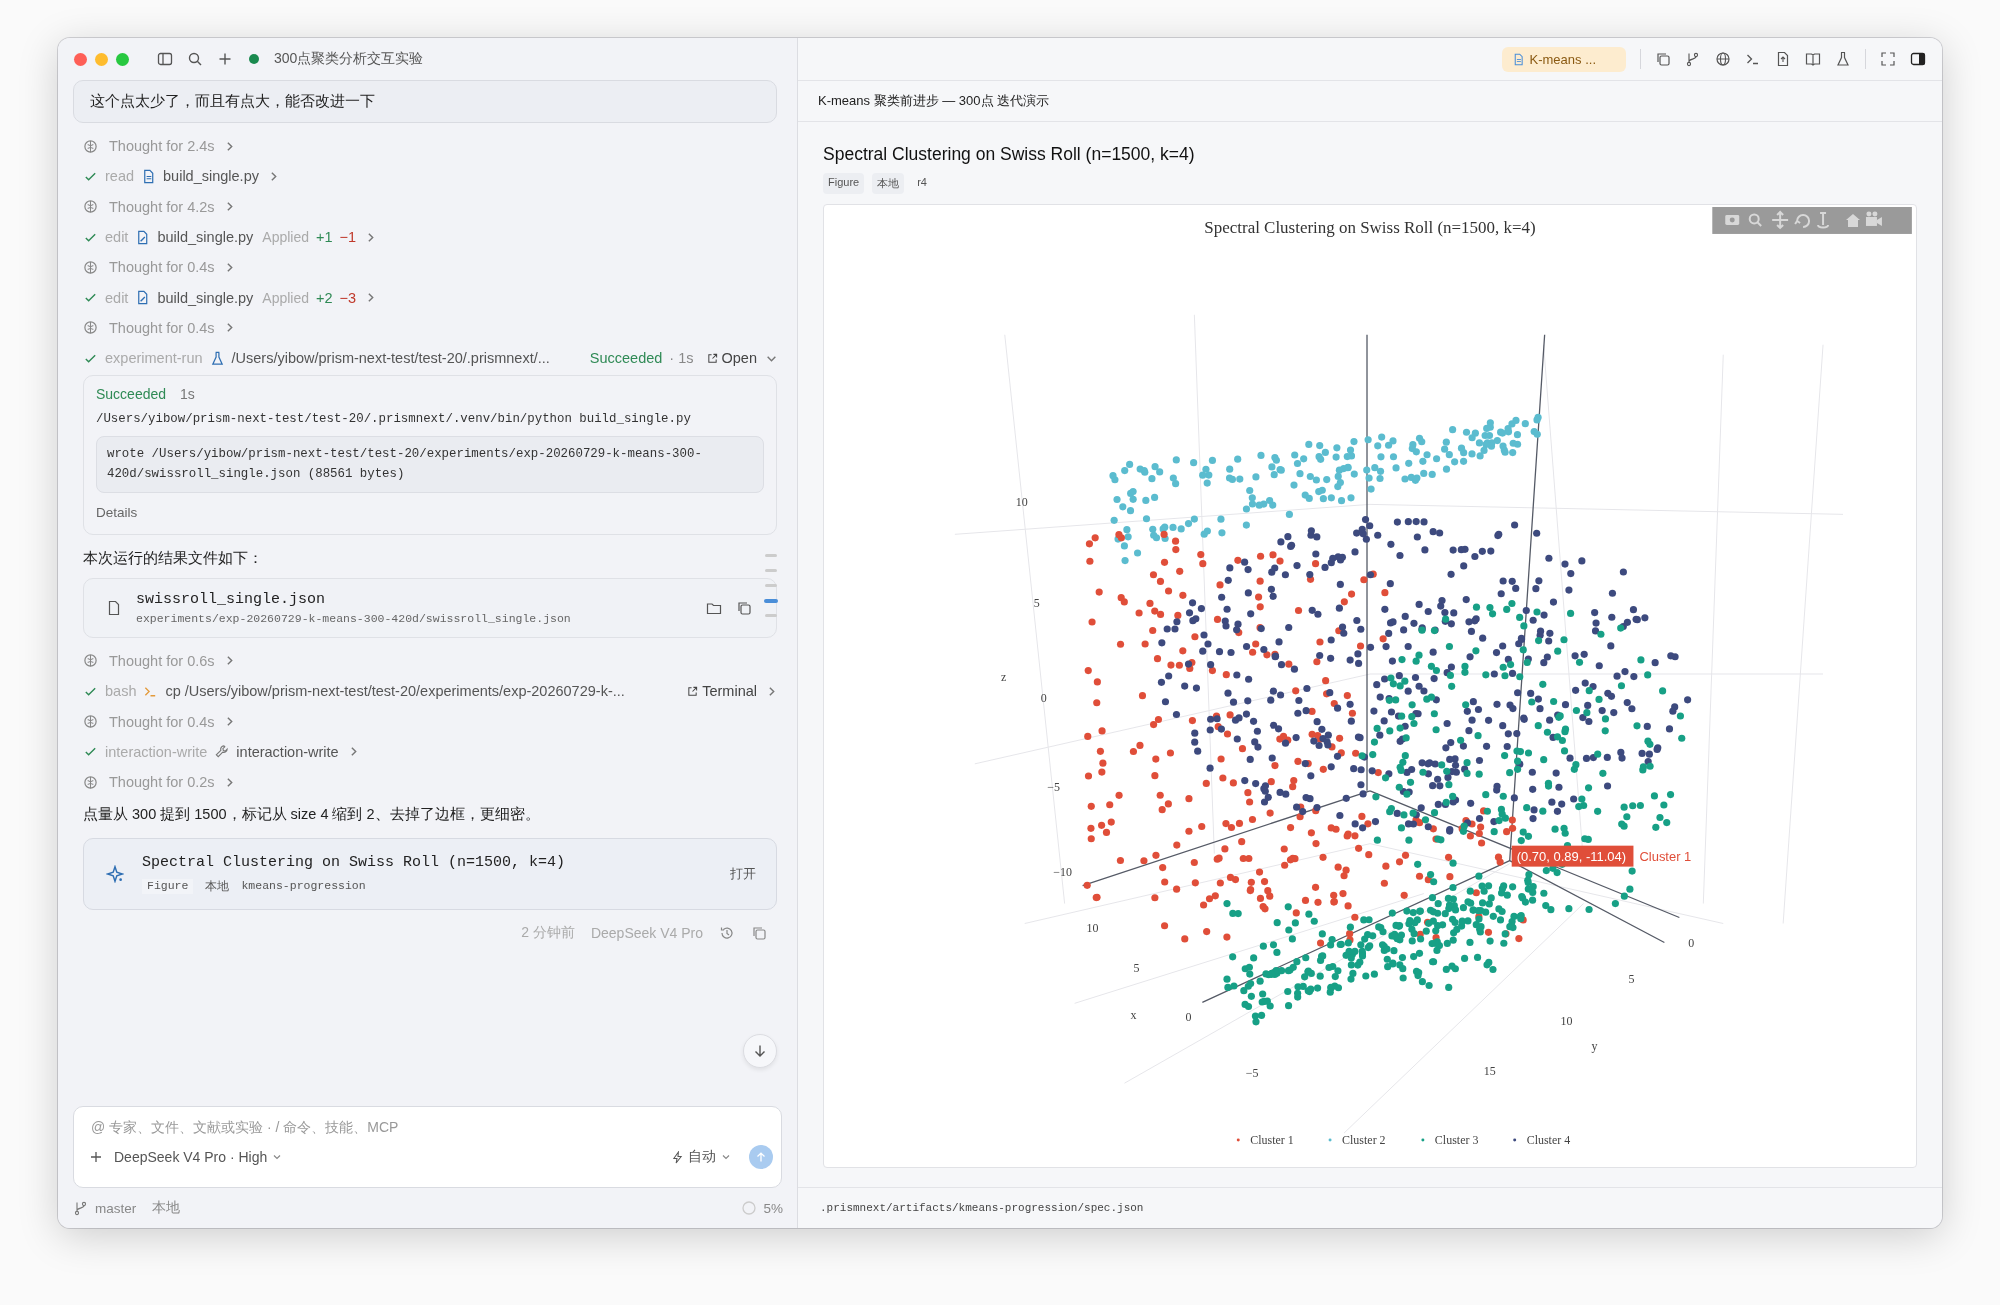 This screenshot has width=2000, height=1305. What do you see at coordinates (324, 237) in the screenshot?
I see `lines-added: +1` at bounding box center [324, 237].